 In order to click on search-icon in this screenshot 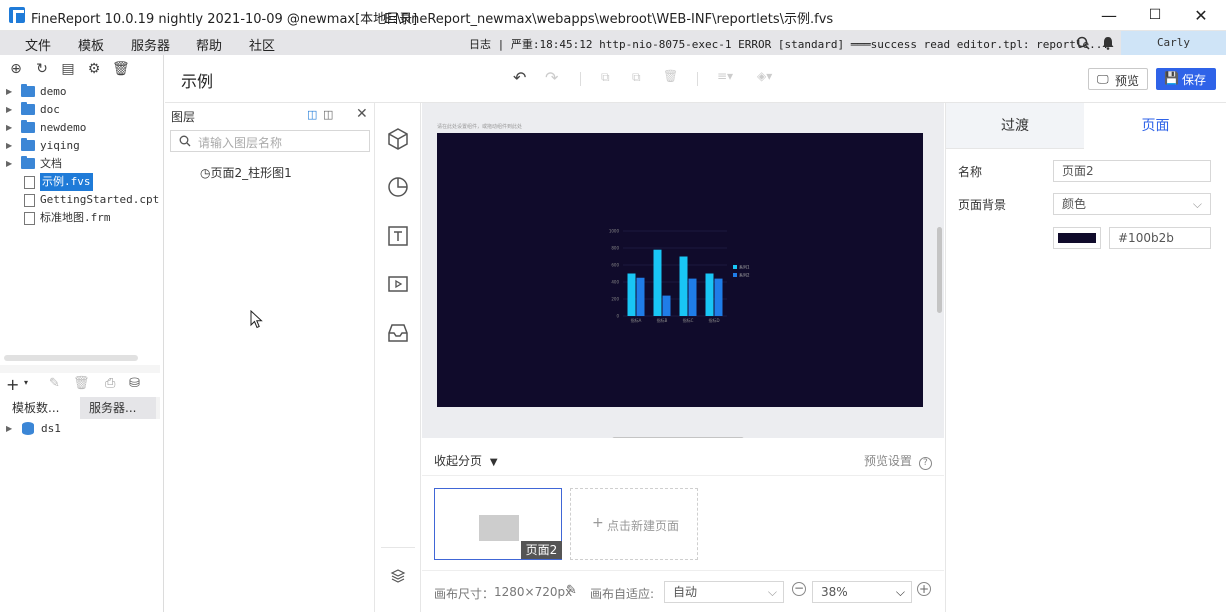, I will do `click(1083, 43)`.